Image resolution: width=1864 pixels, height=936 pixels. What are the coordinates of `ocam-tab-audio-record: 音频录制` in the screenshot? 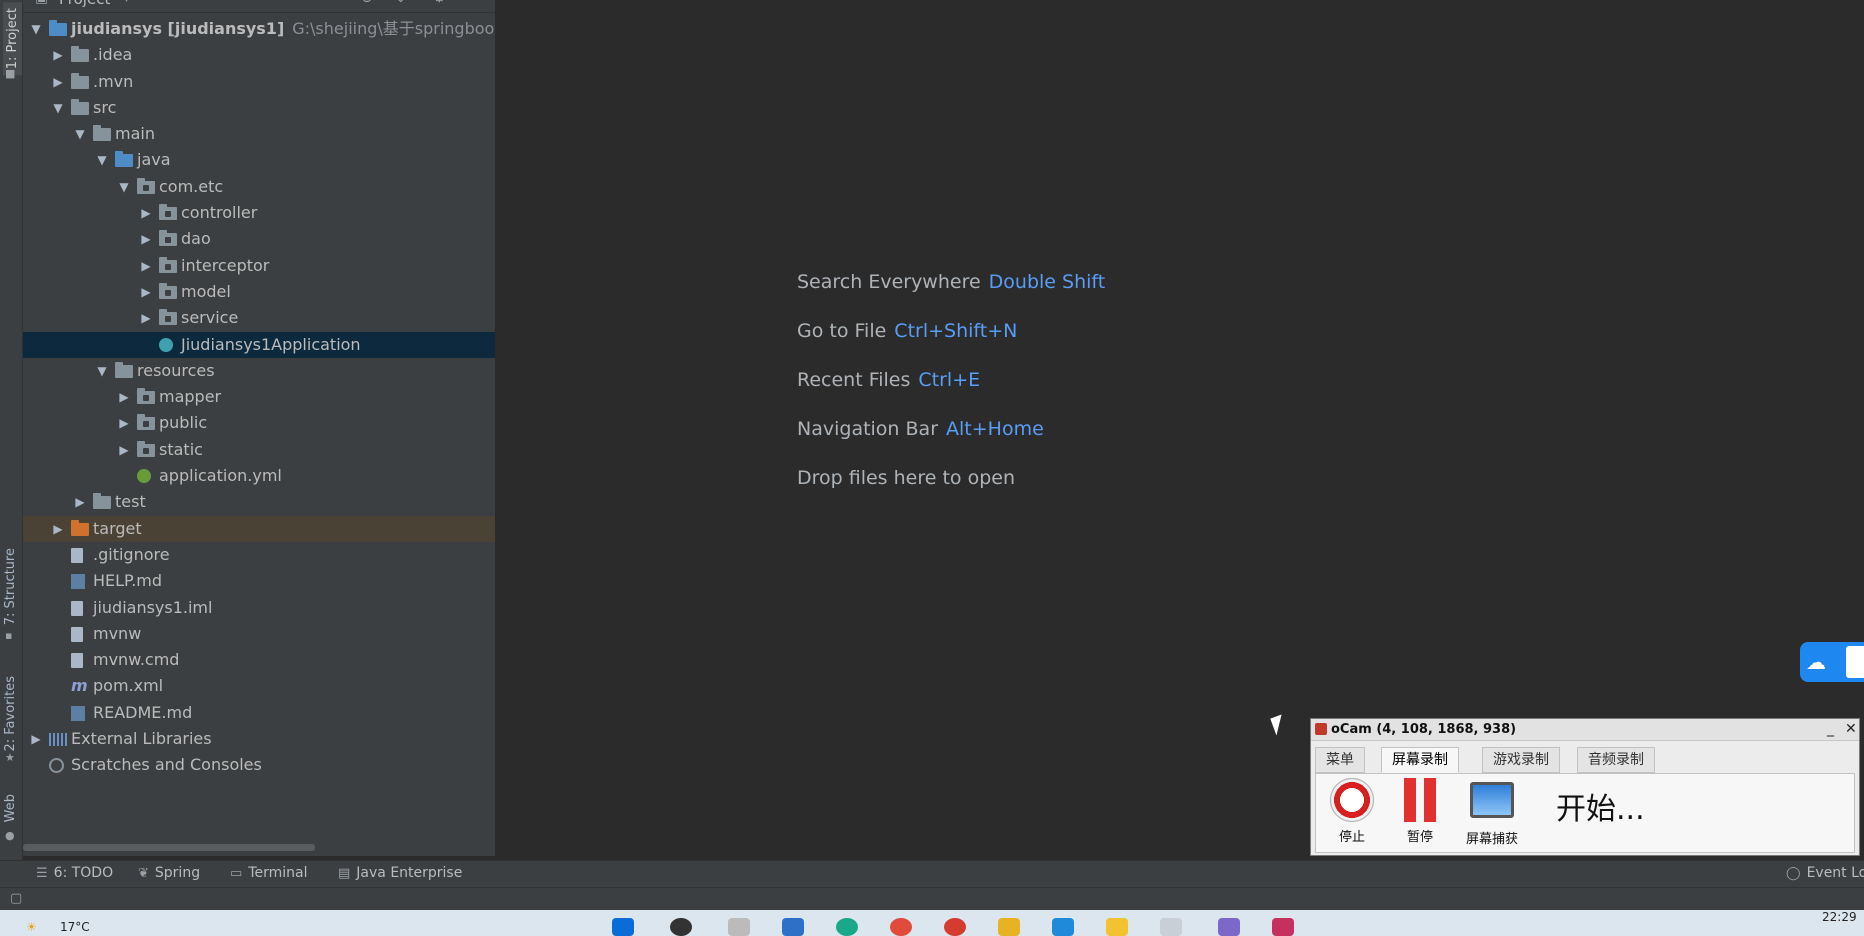 It's located at (1616, 760).